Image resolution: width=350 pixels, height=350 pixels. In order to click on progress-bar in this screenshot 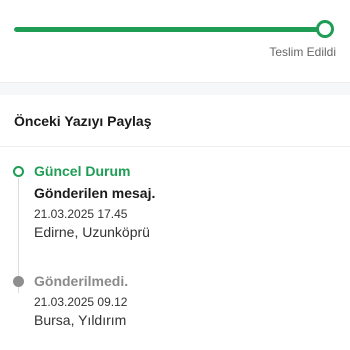, I will do `click(169, 29)`.